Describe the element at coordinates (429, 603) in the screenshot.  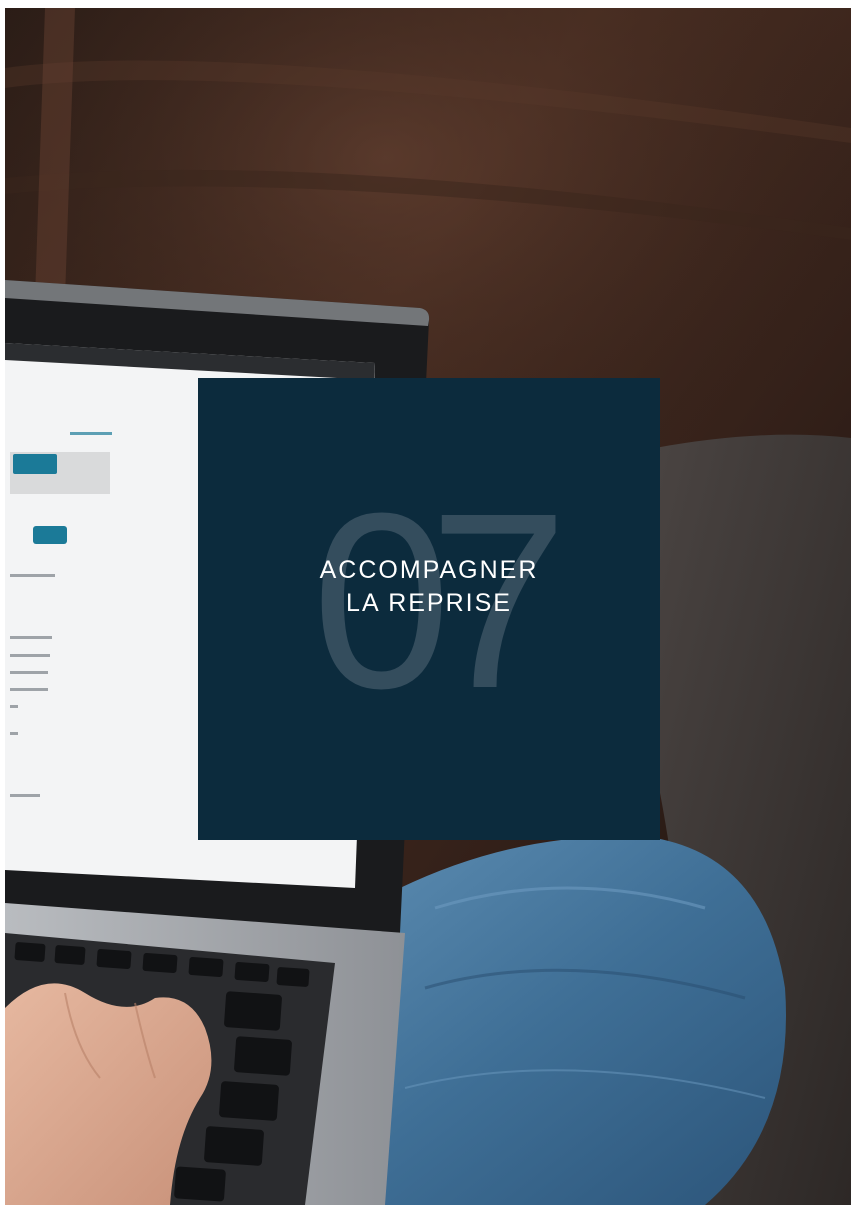
I see `chapter-title-line-2: LA REPRISE` at that location.